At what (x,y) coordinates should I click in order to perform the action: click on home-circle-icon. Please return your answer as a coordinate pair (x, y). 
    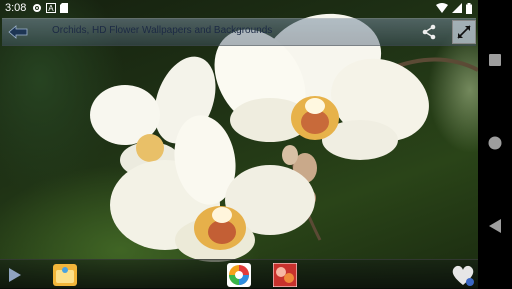
    Looking at the image, I should click on (495, 143).